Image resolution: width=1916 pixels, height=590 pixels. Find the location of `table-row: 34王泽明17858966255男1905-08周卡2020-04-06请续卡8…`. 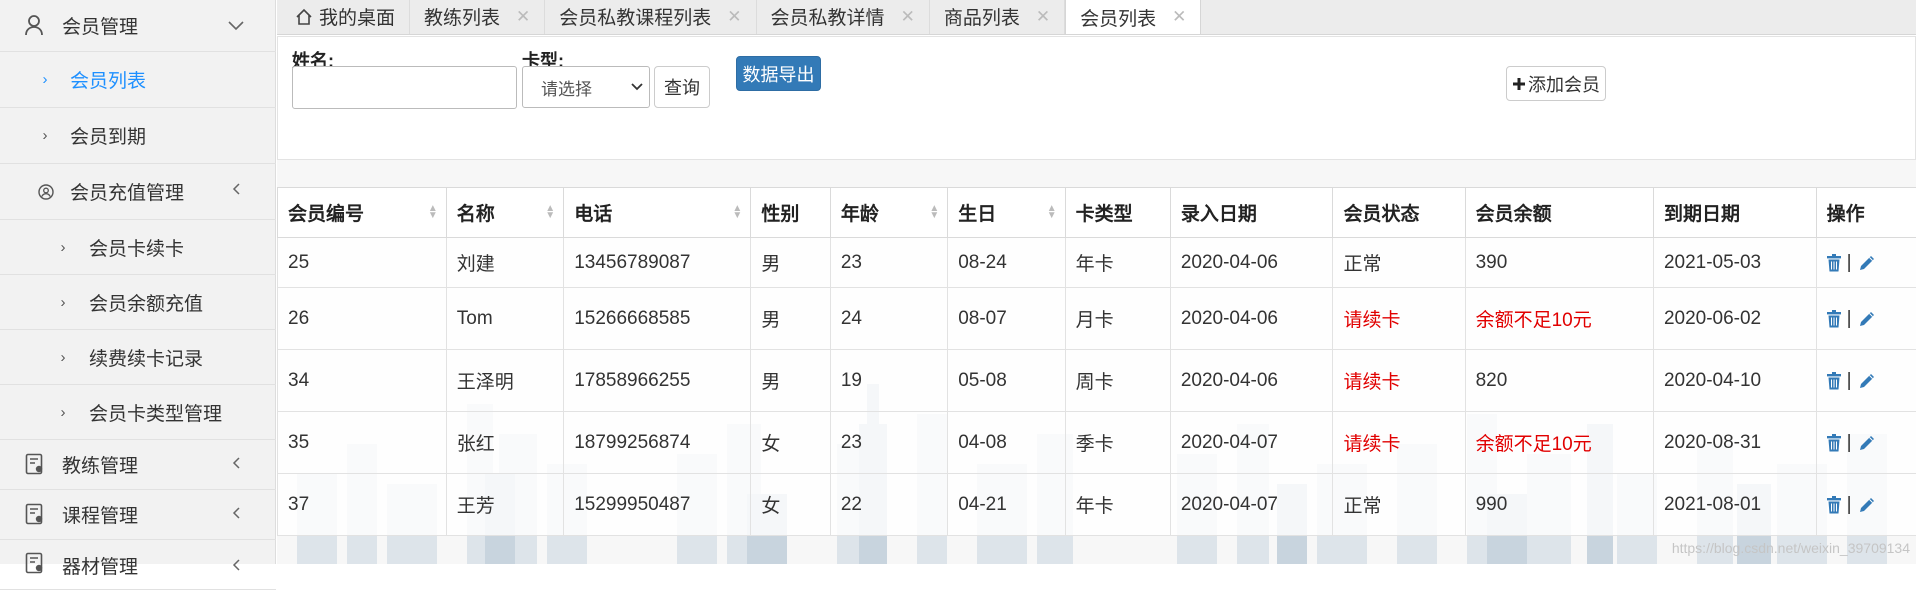

table-row: 34王泽明17858966255男1905-08周卡2020-04-06请续卡8… is located at coordinates (1097, 381).